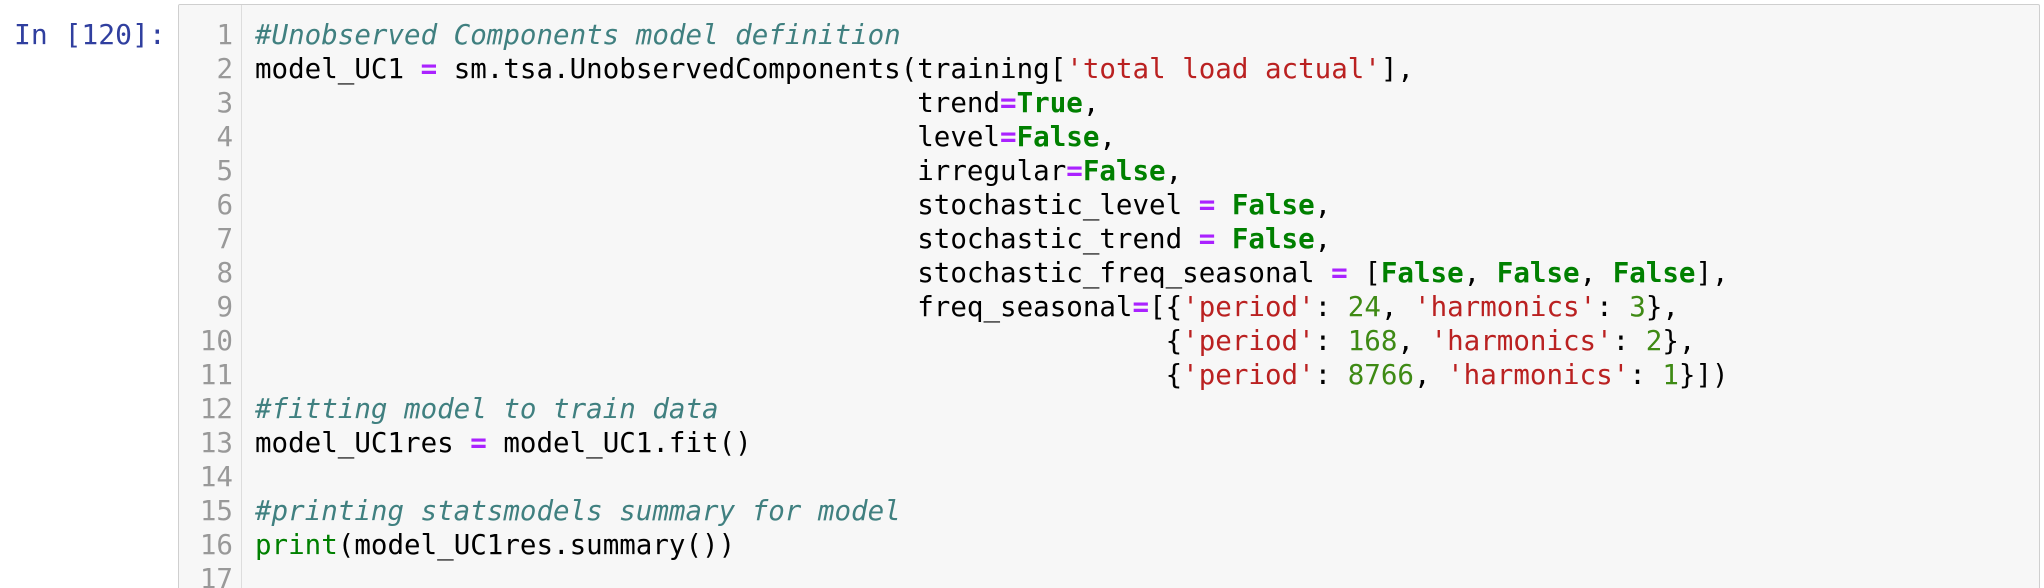  I want to click on code-text: #Unobserved Components model definition, so click(578, 35).